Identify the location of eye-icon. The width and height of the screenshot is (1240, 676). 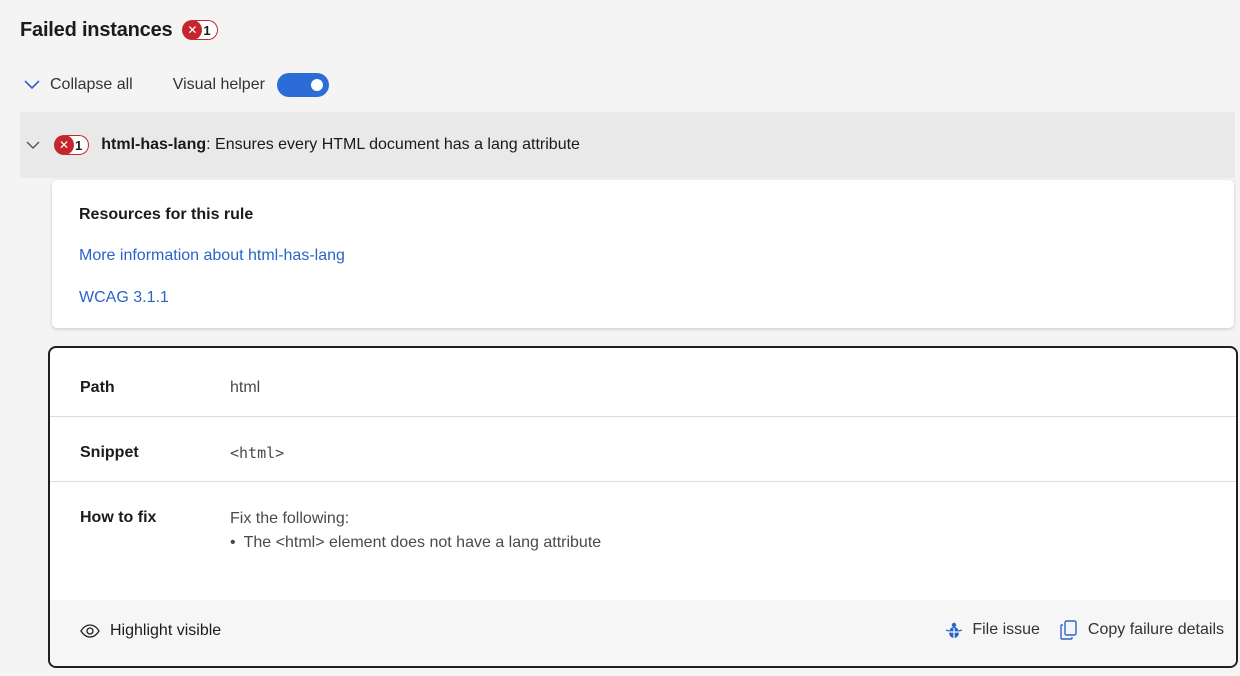
(90, 631).